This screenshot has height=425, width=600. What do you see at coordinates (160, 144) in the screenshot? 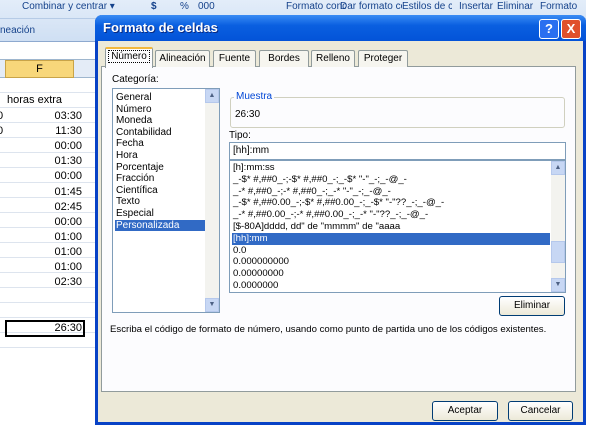
I see `category-item: Fecha` at bounding box center [160, 144].